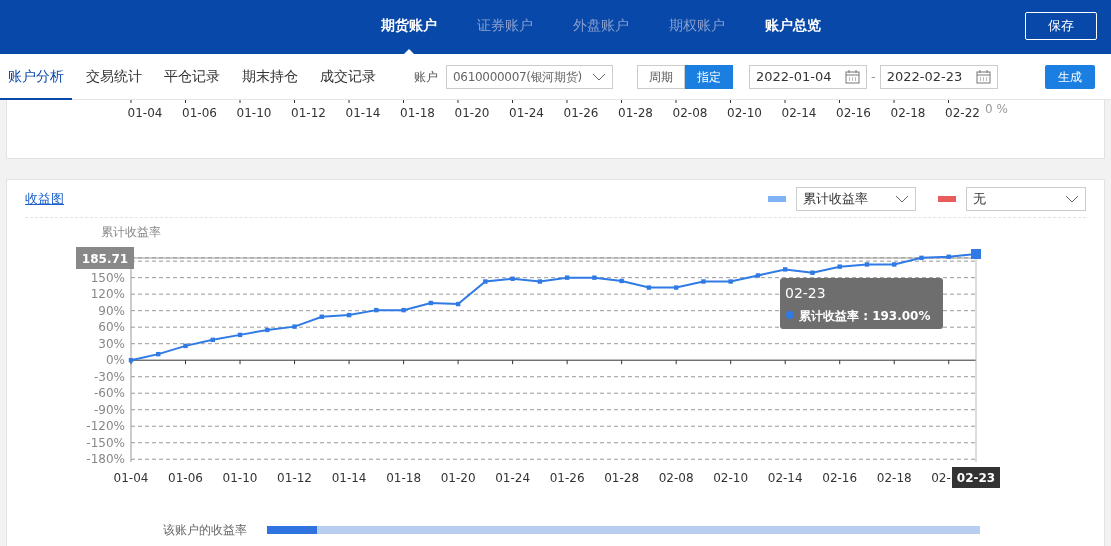 This screenshot has height=546, width=1111. What do you see at coordinates (109, 393) in the screenshot?
I see `axis-label: -60%` at bounding box center [109, 393].